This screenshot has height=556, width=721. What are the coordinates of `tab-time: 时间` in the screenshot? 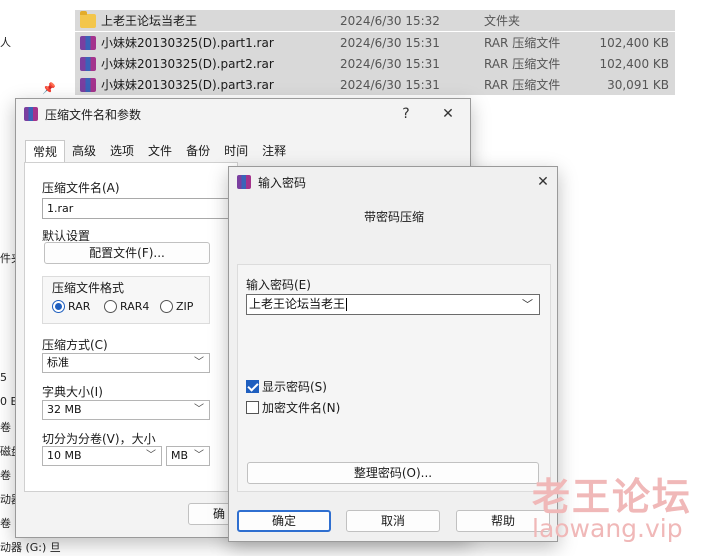 It's located at (236, 151).